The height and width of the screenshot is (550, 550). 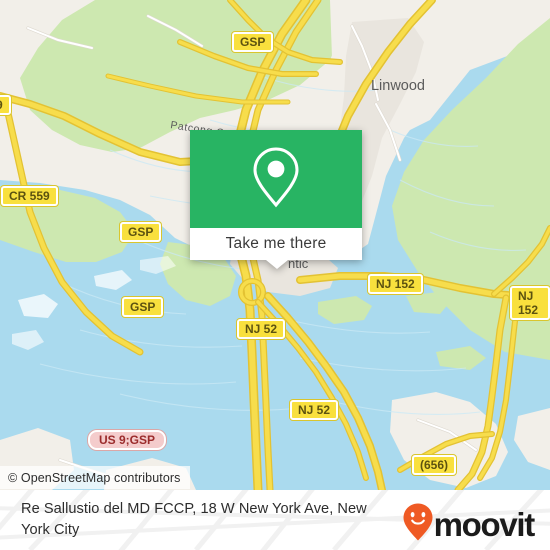 I want to click on road-shield-nj-52-south: NJ 52, so click(x=314, y=410).